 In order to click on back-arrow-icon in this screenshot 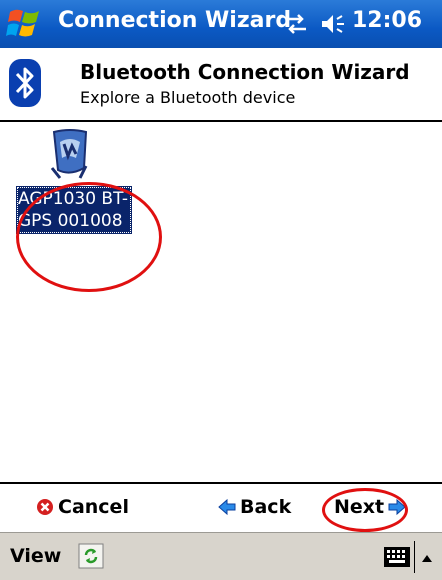, I will do `click(227, 507)`.